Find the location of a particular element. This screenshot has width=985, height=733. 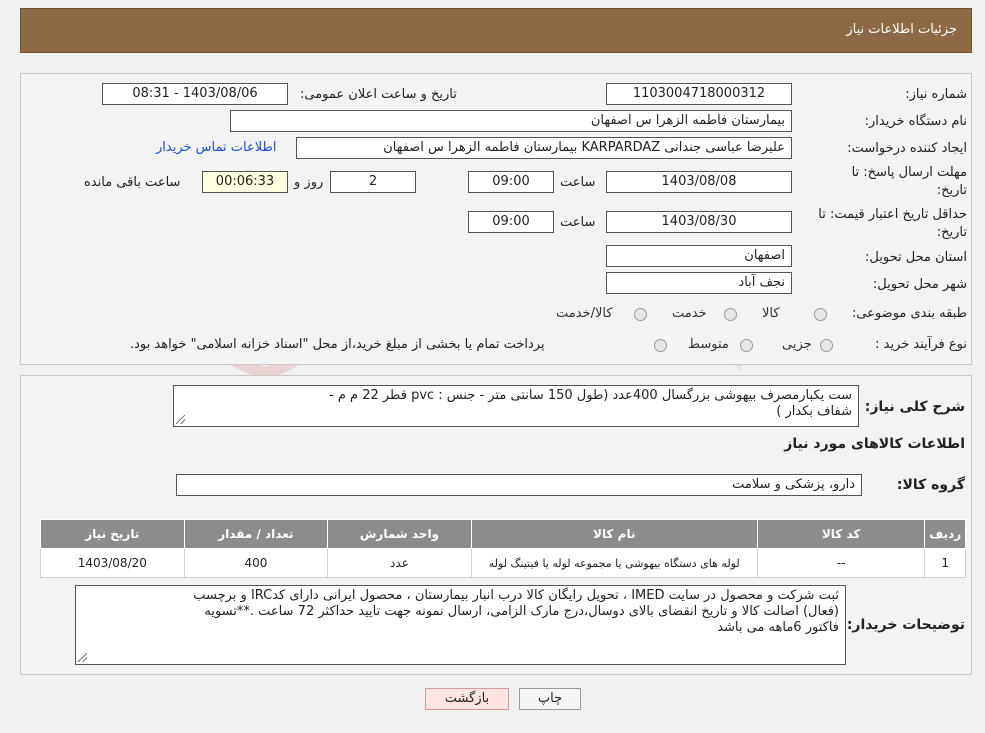

cell-row-number: 1 is located at coordinates (945, 563).